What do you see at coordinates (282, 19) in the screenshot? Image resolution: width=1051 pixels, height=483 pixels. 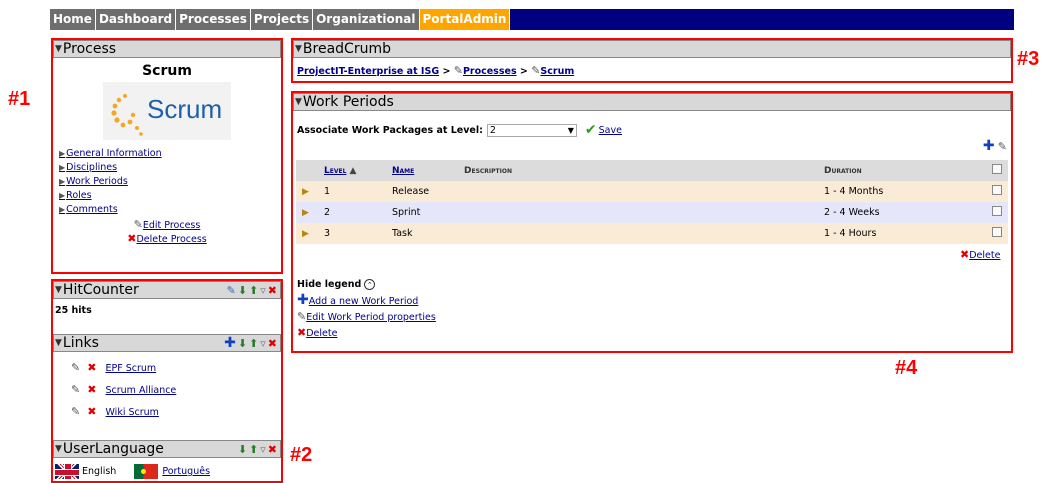 I see `tab-projects: Projects` at bounding box center [282, 19].